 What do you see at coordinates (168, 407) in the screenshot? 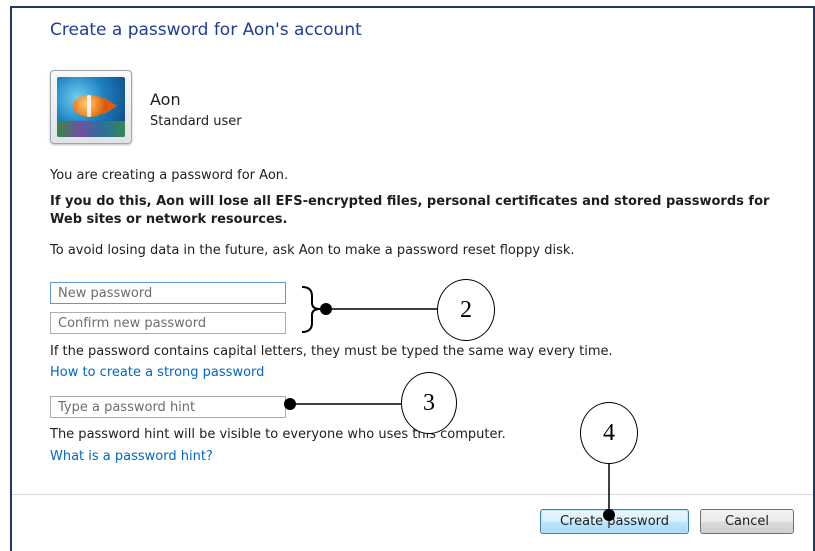
I see `password-hint-input` at bounding box center [168, 407].